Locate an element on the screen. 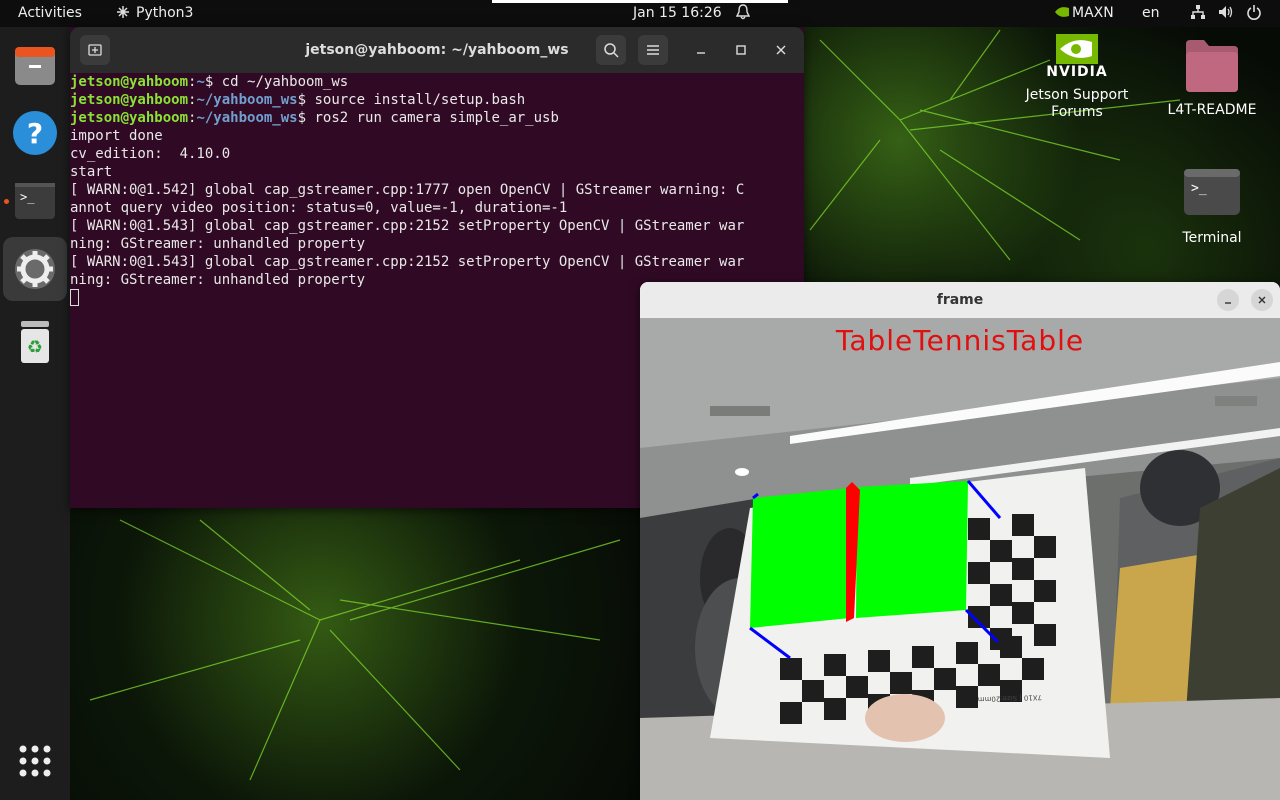 The image size is (1280, 800). show-apps-button is located at coordinates (35, 761).